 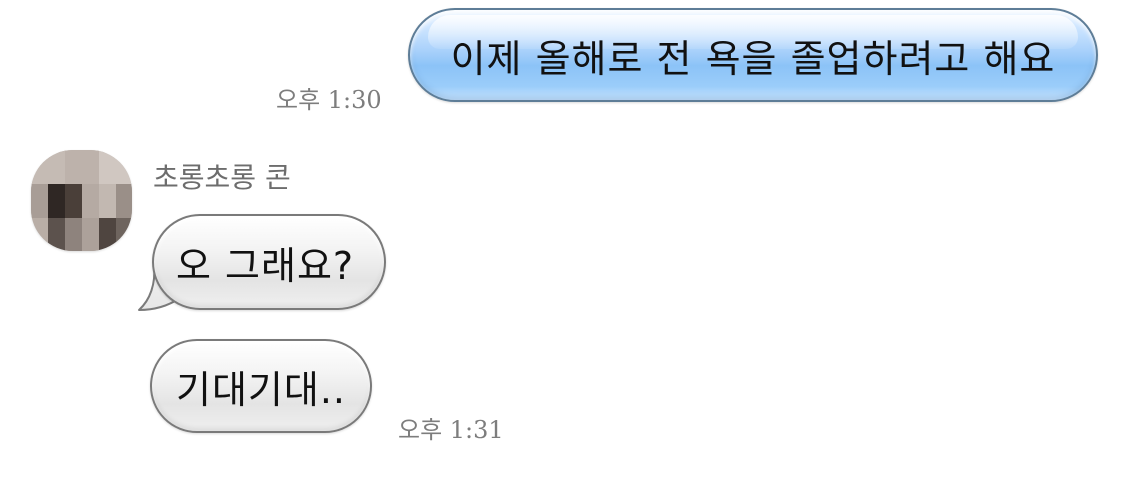 I want to click on message-text: 이제 올해로 전 욕을 졸업하려고 해요, so click(x=753, y=58).